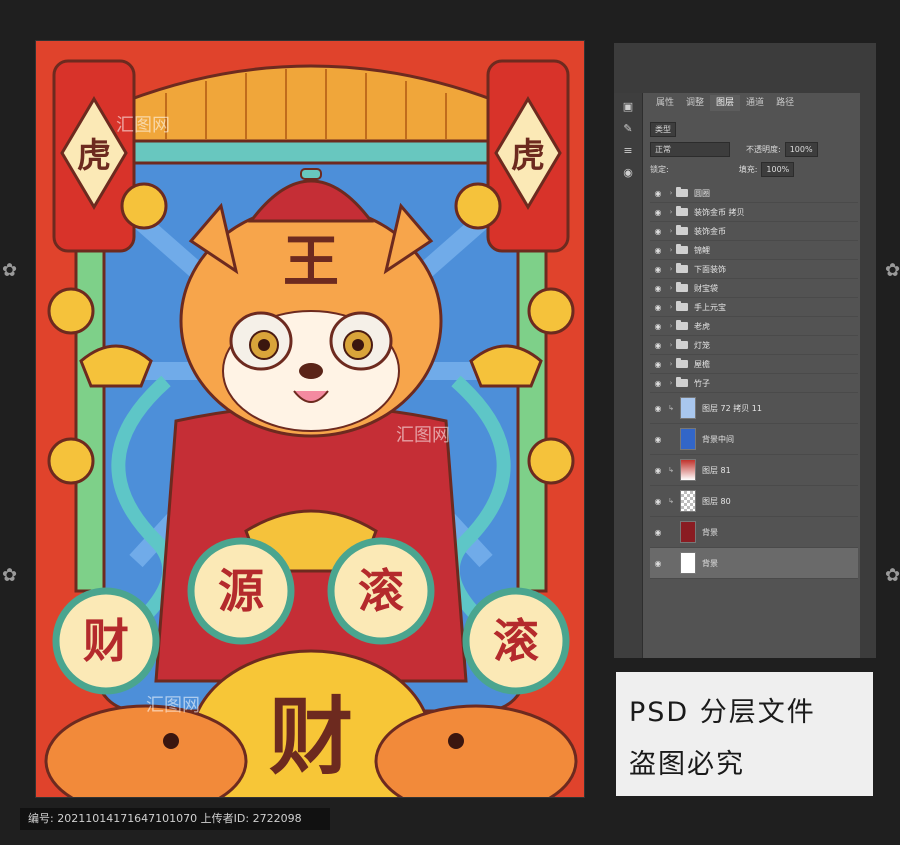 This screenshot has height=845, width=900. Describe the element at coordinates (628, 151) in the screenshot. I see `adjust-icon: ≡` at that location.